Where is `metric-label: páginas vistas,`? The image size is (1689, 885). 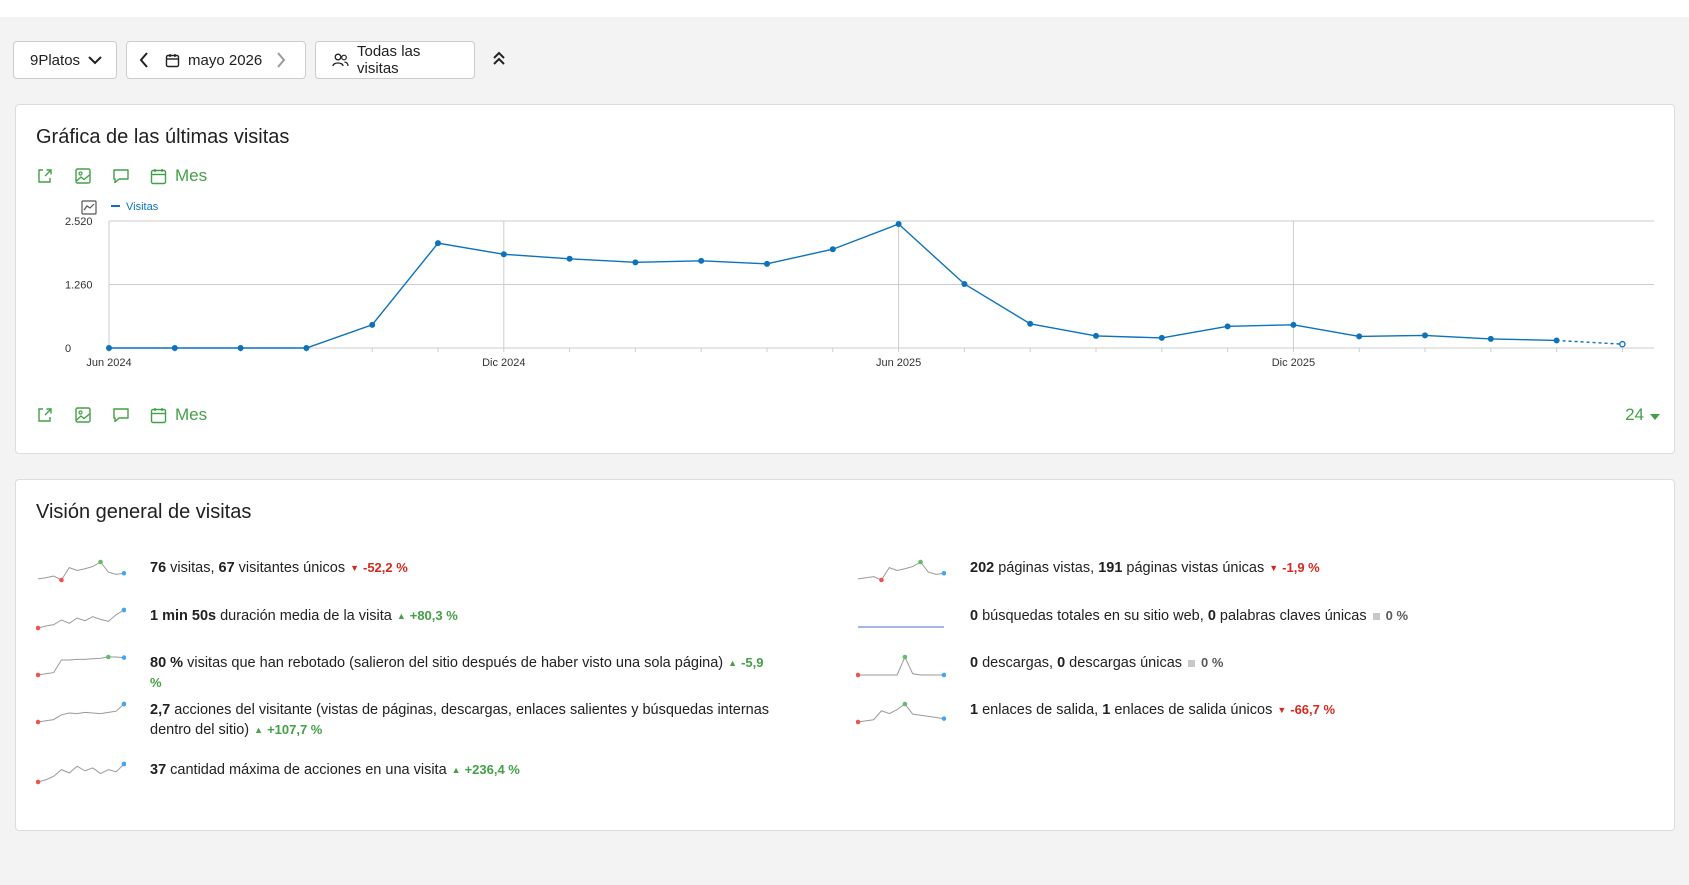
metric-label: páginas vistas, is located at coordinates (1046, 568).